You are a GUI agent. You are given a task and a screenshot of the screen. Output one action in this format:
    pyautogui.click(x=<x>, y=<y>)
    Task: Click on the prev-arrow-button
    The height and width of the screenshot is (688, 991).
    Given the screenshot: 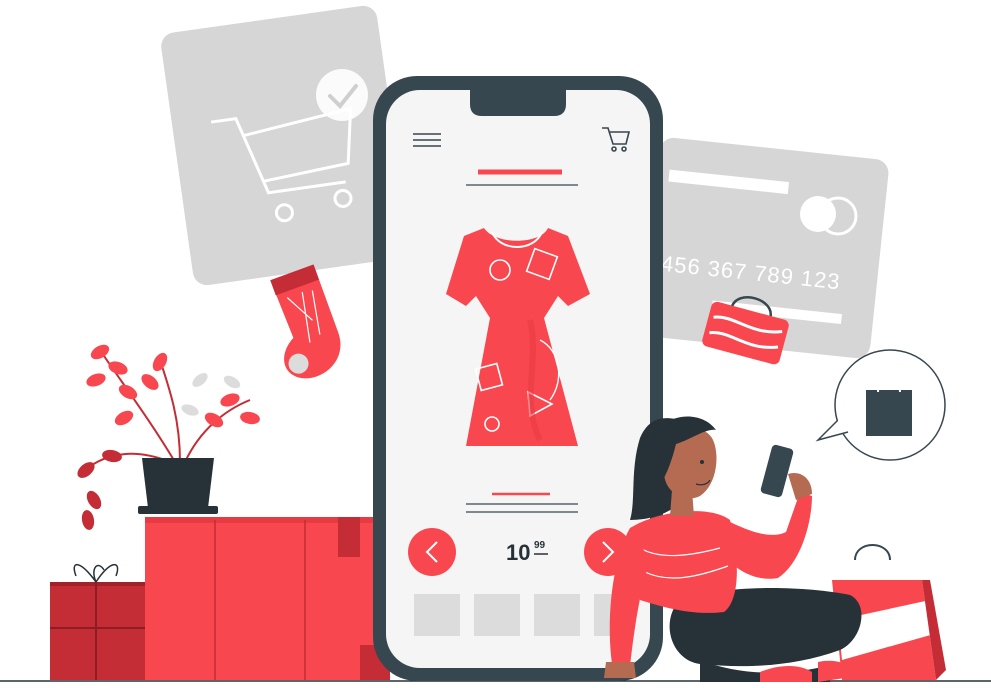 What is the action you would take?
    pyautogui.click(x=432, y=552)
    